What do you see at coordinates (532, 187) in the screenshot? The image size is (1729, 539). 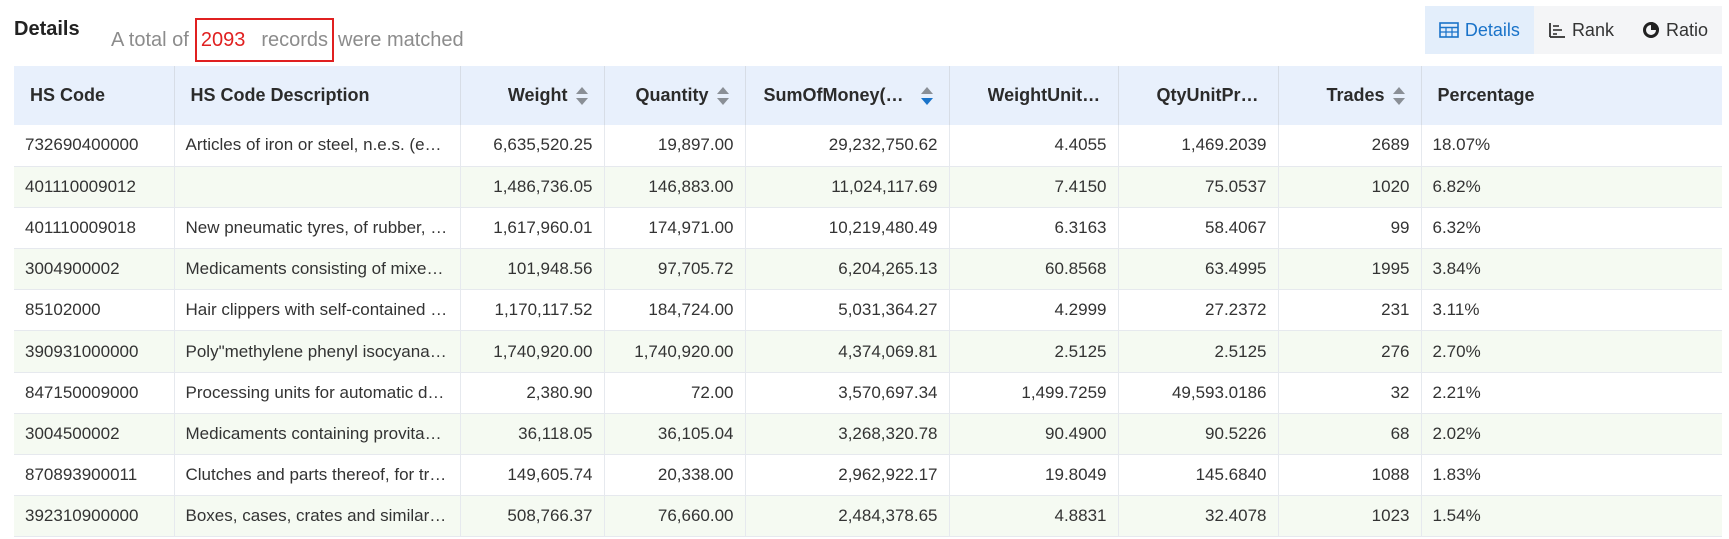 I see `cell-weight: 1,486,736.05` at bounding box center [532, 187].